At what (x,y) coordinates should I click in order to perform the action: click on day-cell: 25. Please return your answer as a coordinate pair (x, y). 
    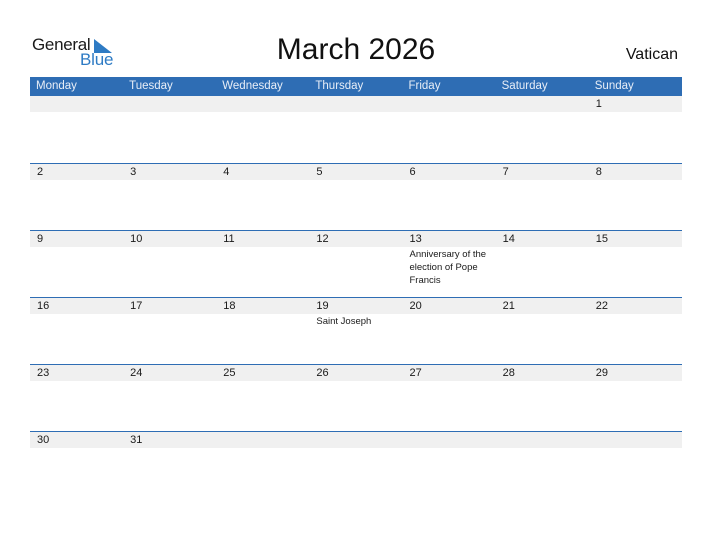
    Looking at the image, I should click on (262, 398).